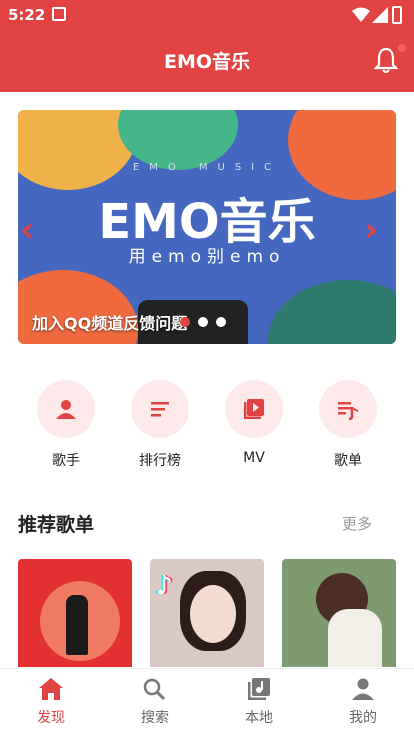  What do you see at coordinates (51, 689) in the screenshot?
I see `home-icon` at bounding box center [51, 689].